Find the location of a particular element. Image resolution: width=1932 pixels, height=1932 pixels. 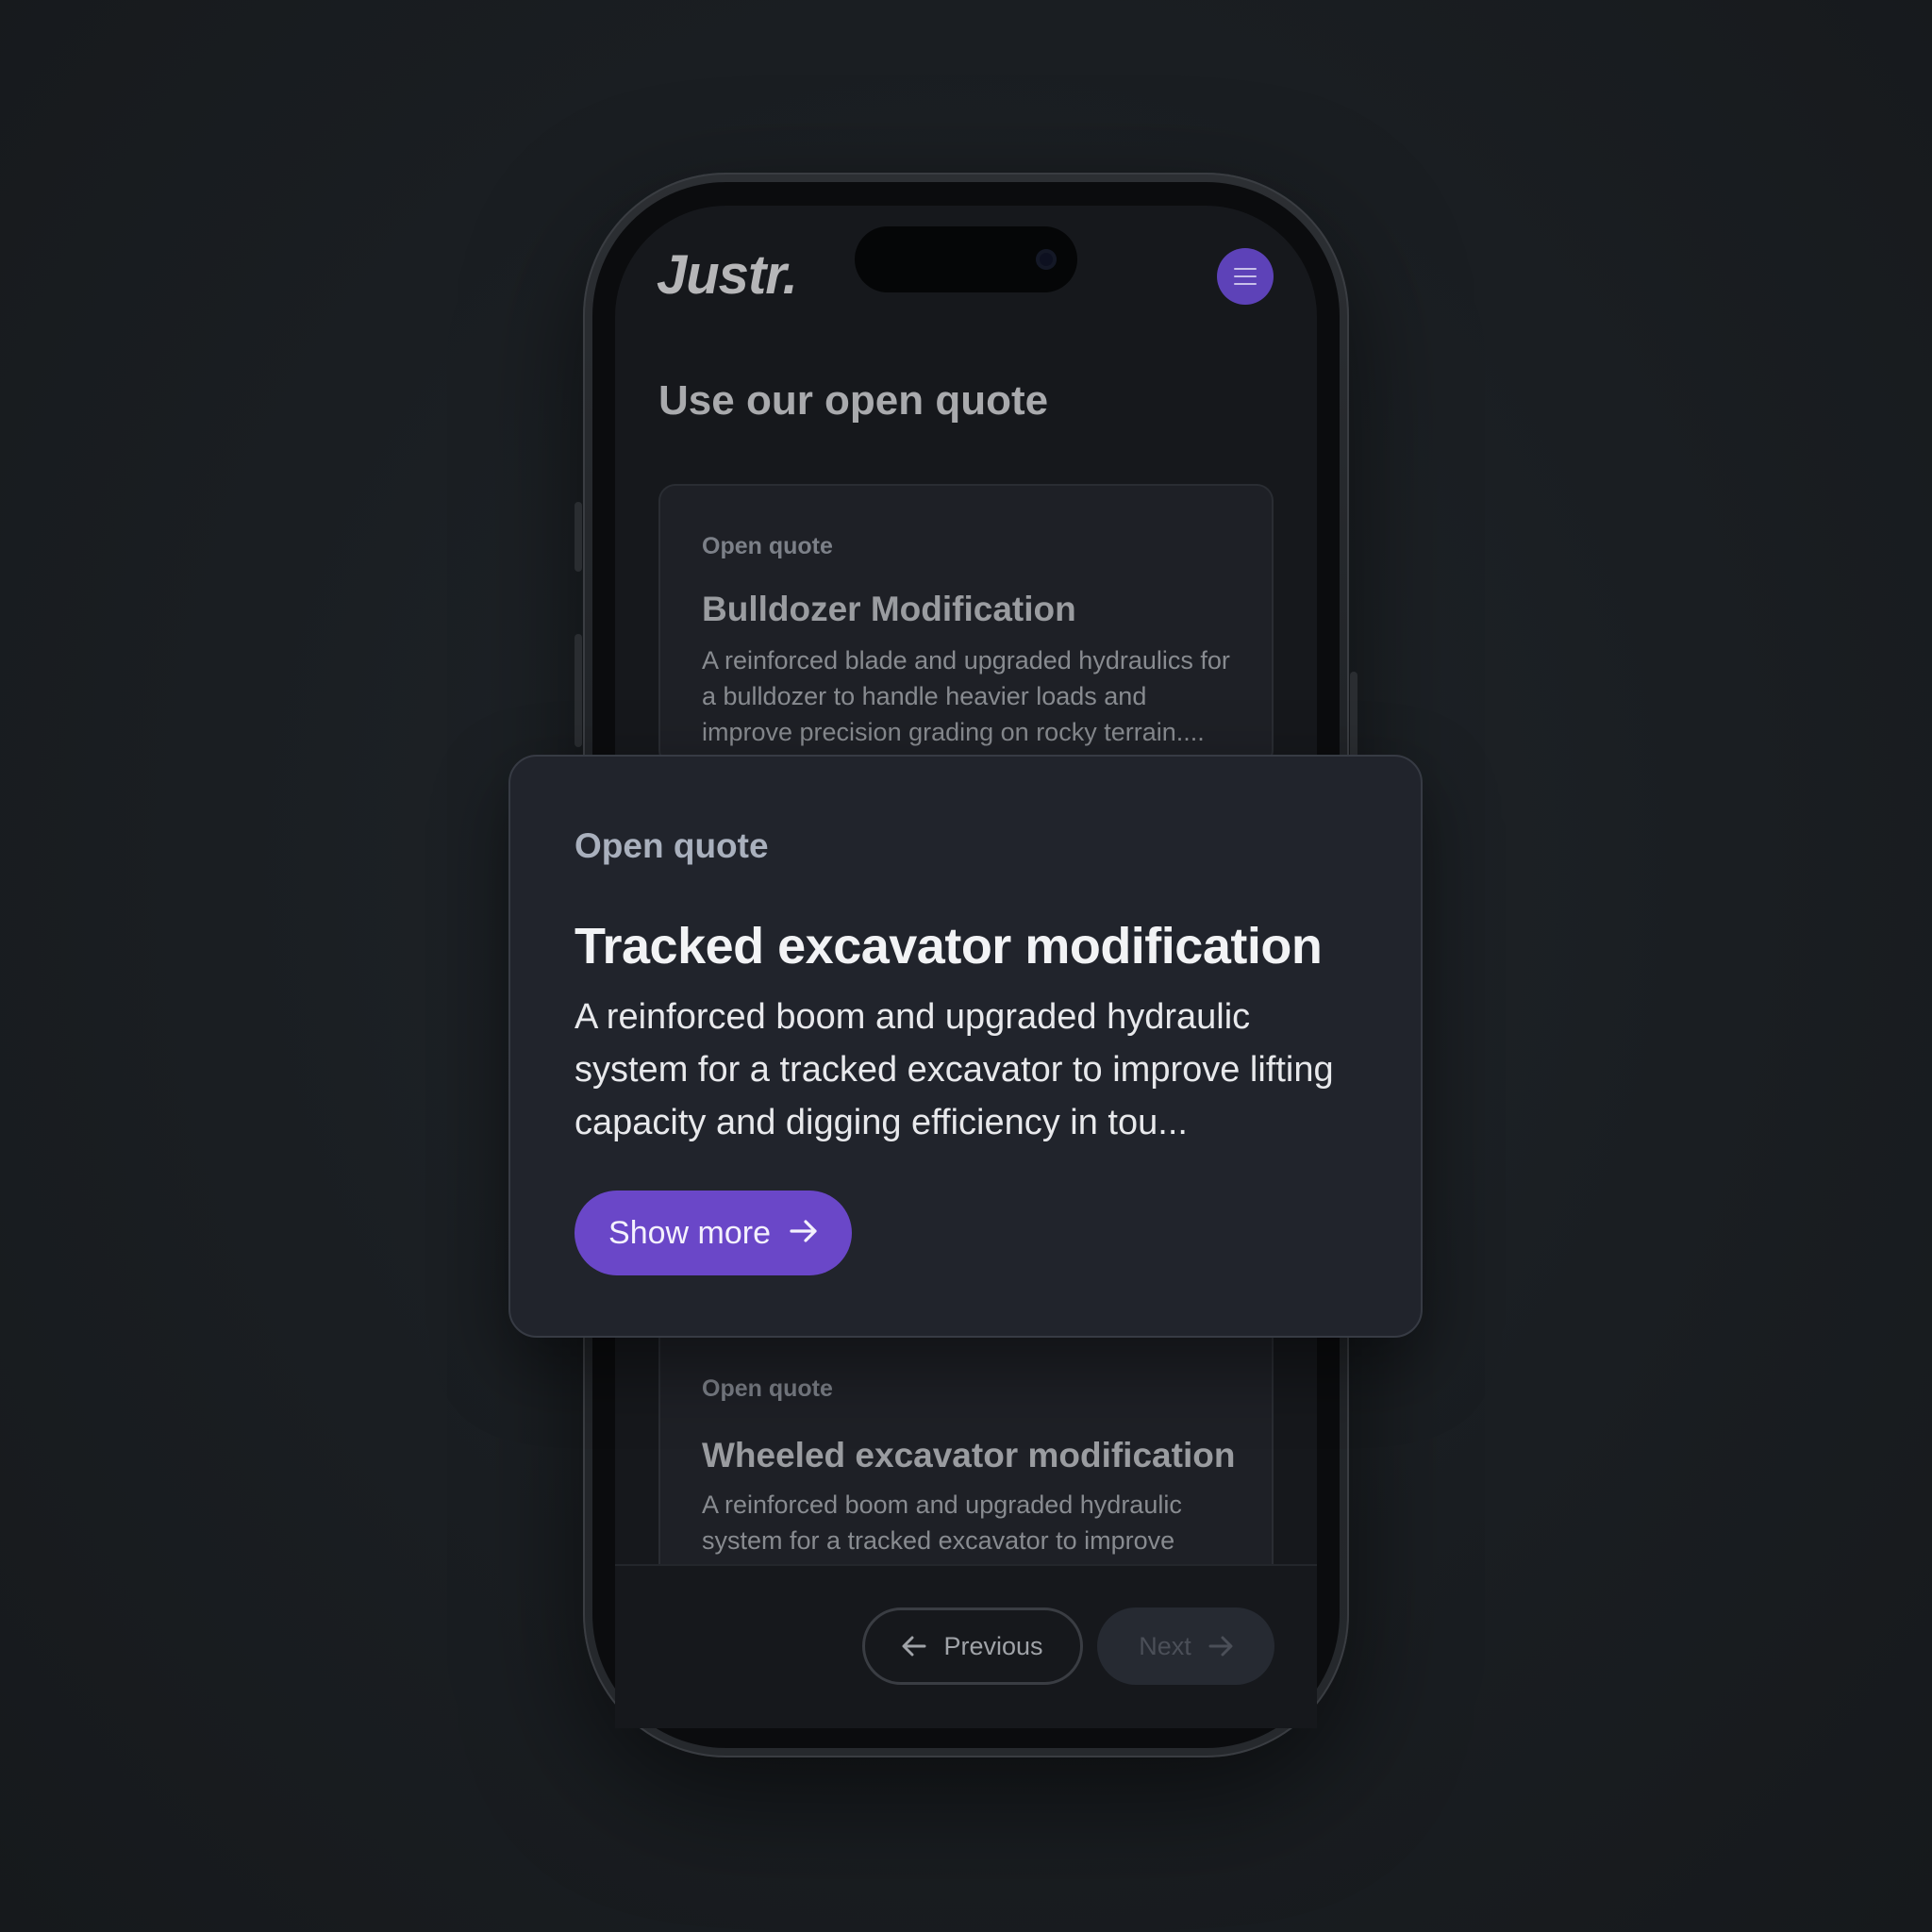

previous-label: Previous is located at coordinates (993, 1645).